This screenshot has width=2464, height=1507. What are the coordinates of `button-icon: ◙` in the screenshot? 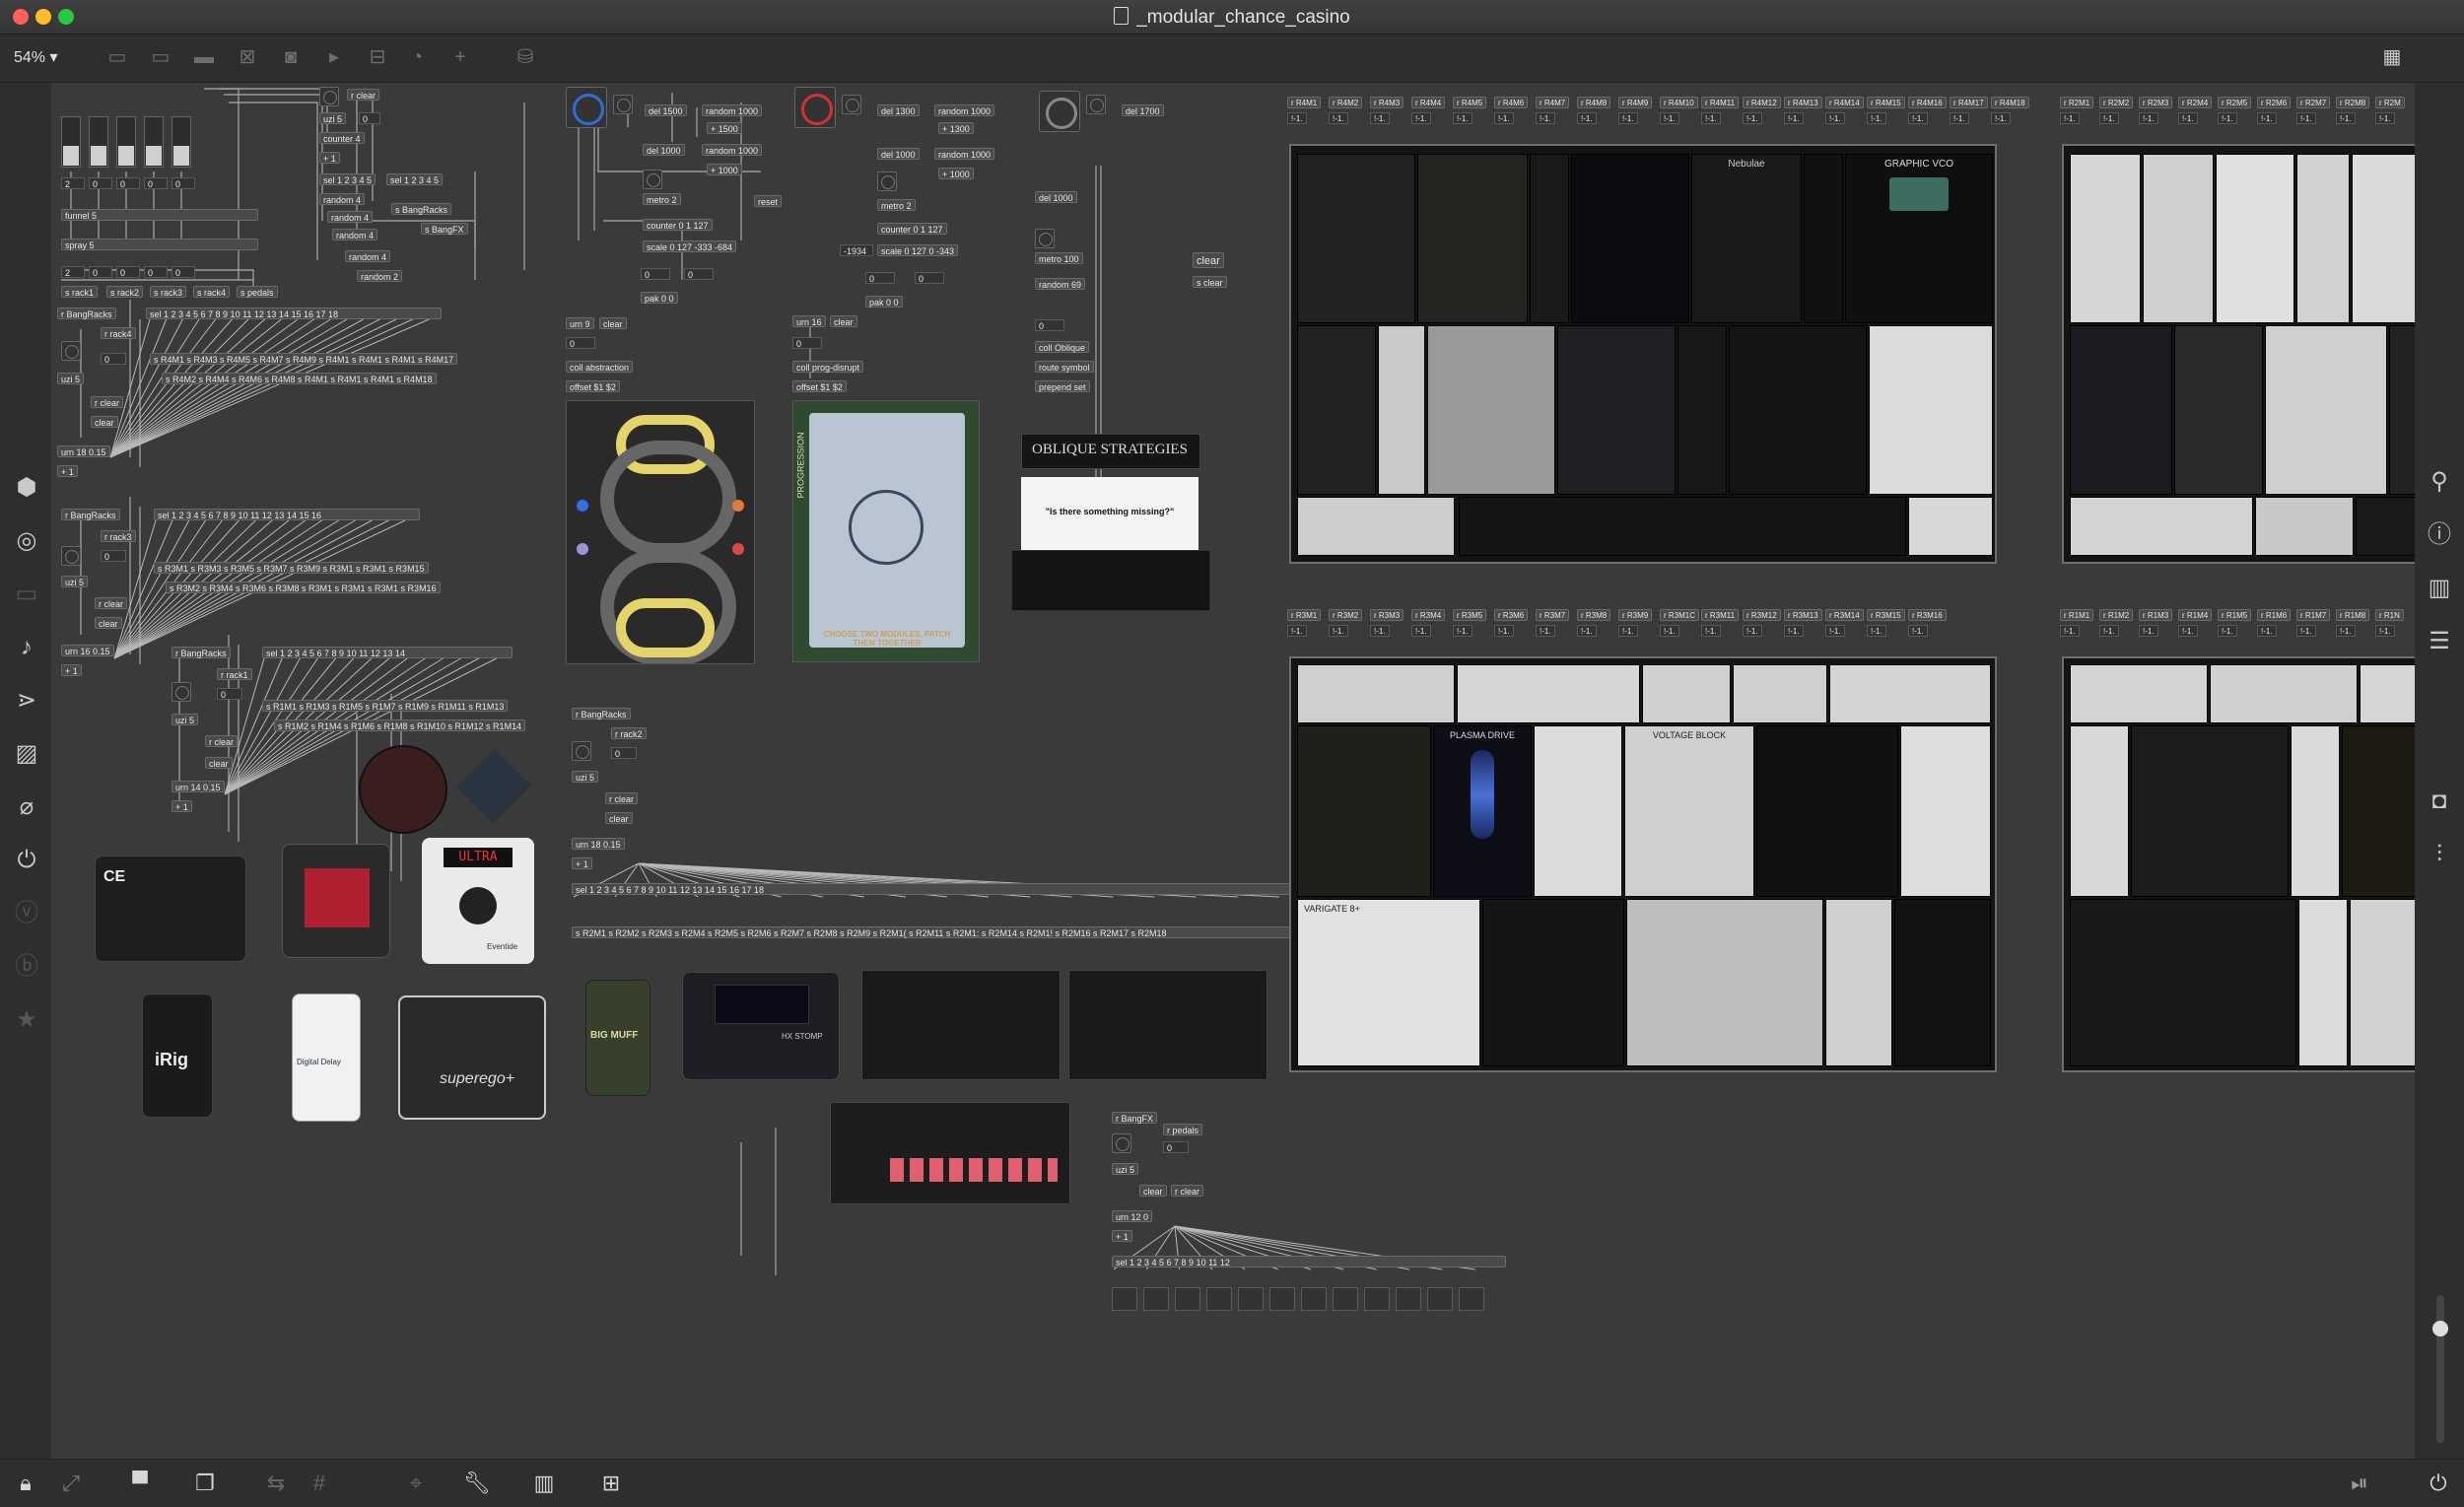 It's located at (291, 57).